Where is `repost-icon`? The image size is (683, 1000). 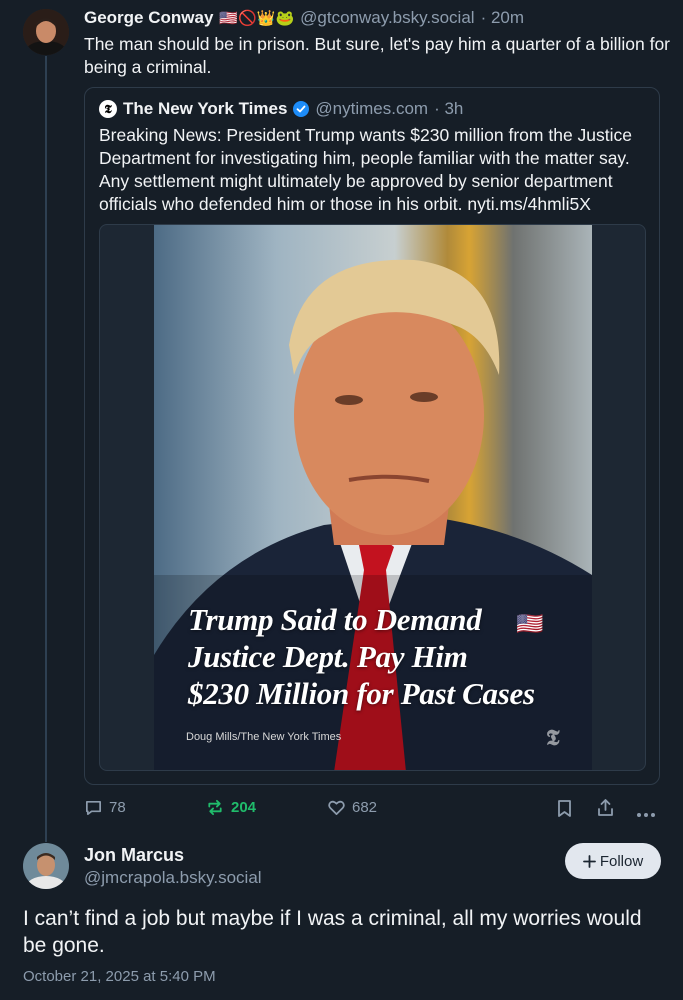
repost-icon is located at coordinates (215, 807).